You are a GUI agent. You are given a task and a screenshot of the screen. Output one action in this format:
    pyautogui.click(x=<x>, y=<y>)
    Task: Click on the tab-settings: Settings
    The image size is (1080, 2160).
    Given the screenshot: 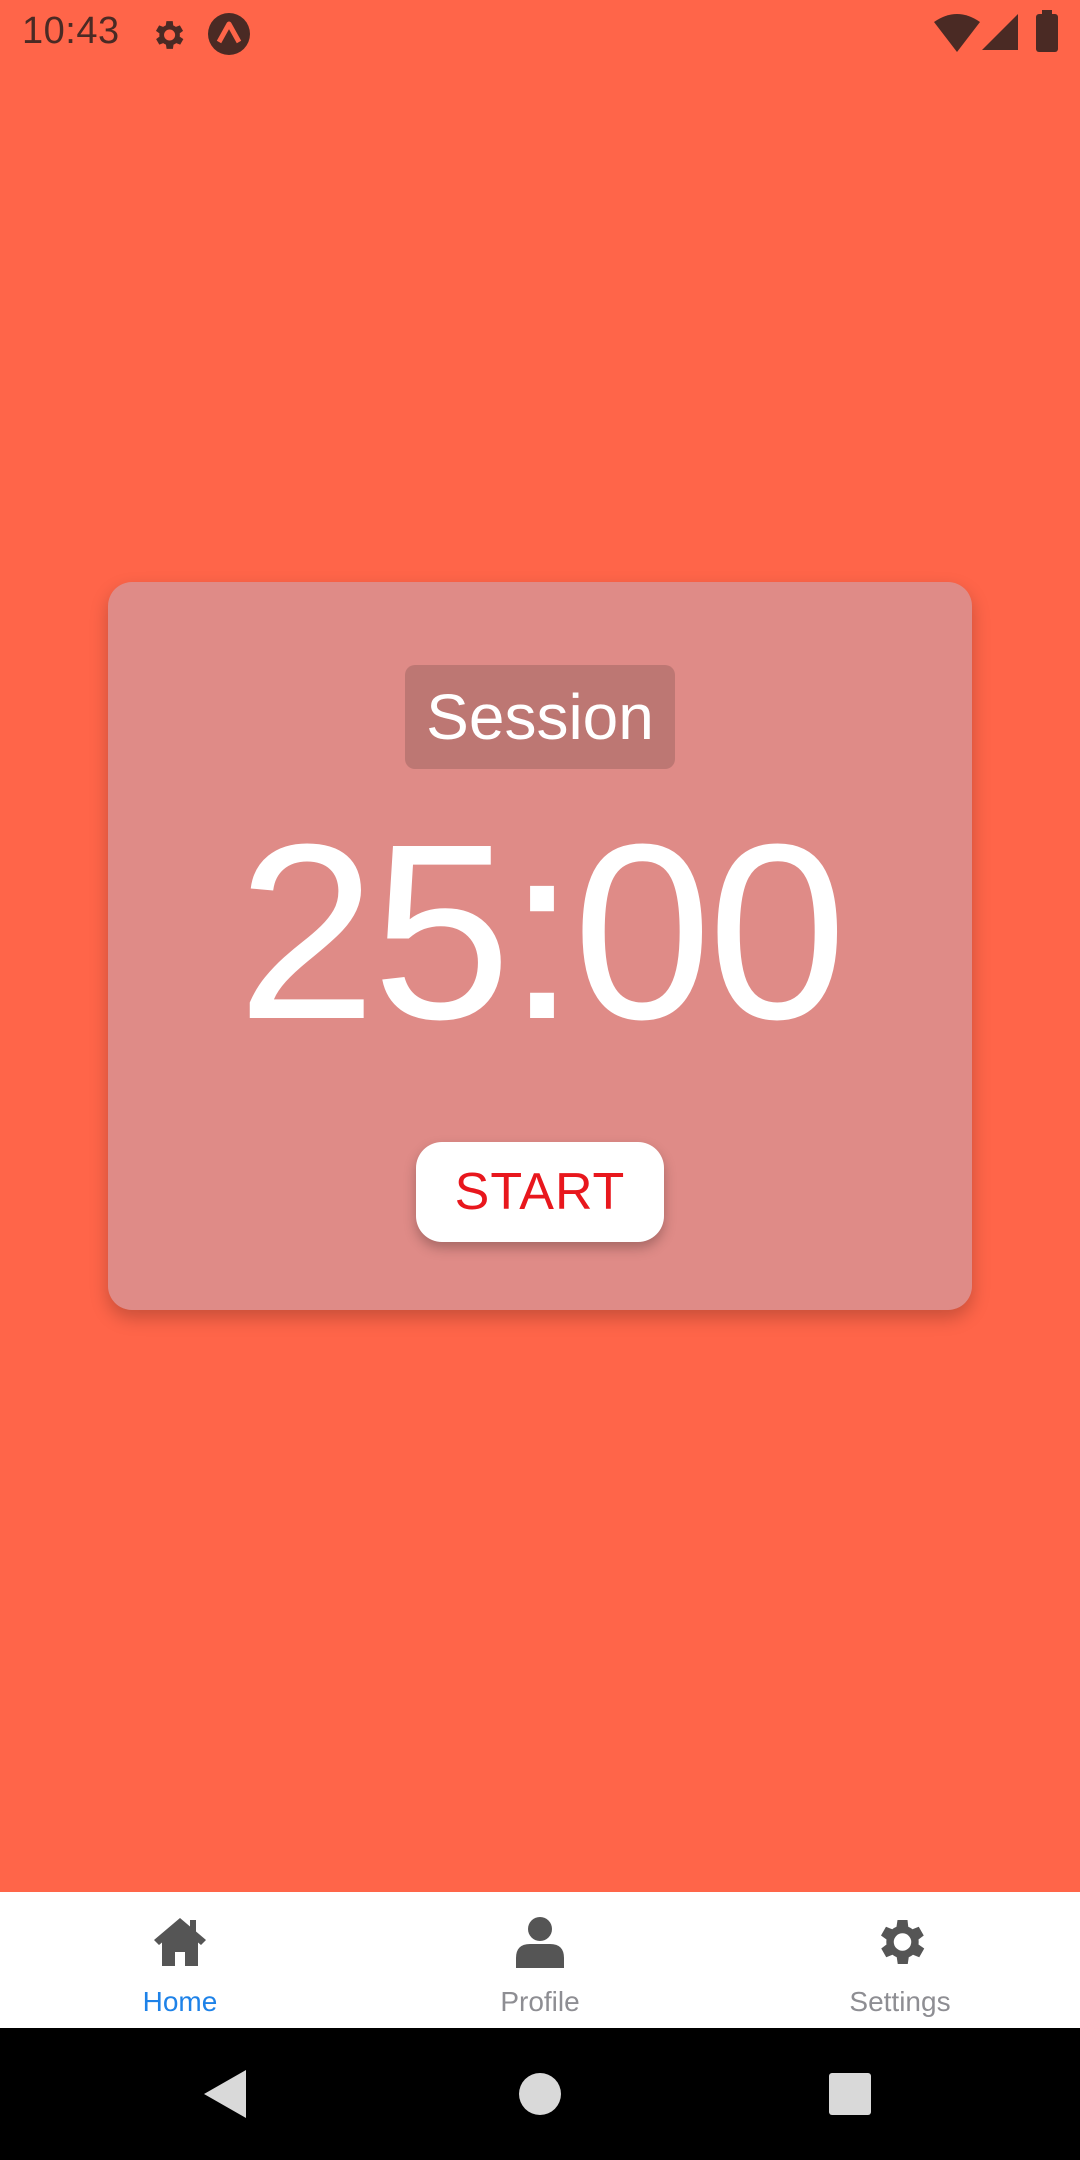 What is the action you would take?
    pyautogui.click(x=900, y=1960)
    